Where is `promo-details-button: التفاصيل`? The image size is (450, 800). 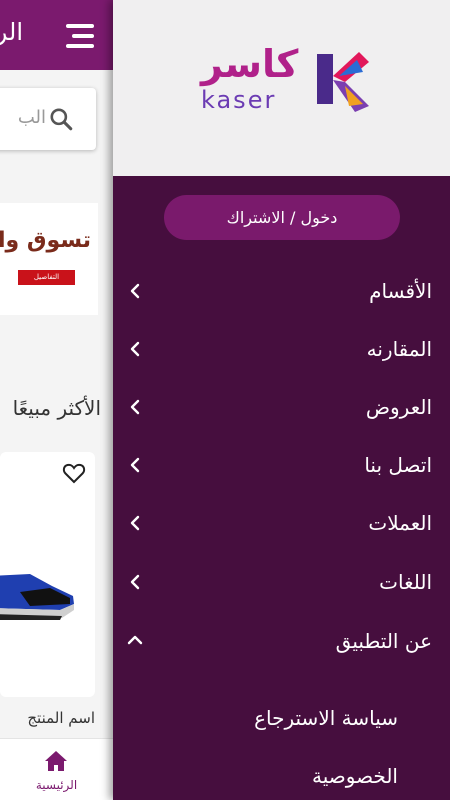
promo-details-button: التفاصيل is located at coordinates (46, 277).